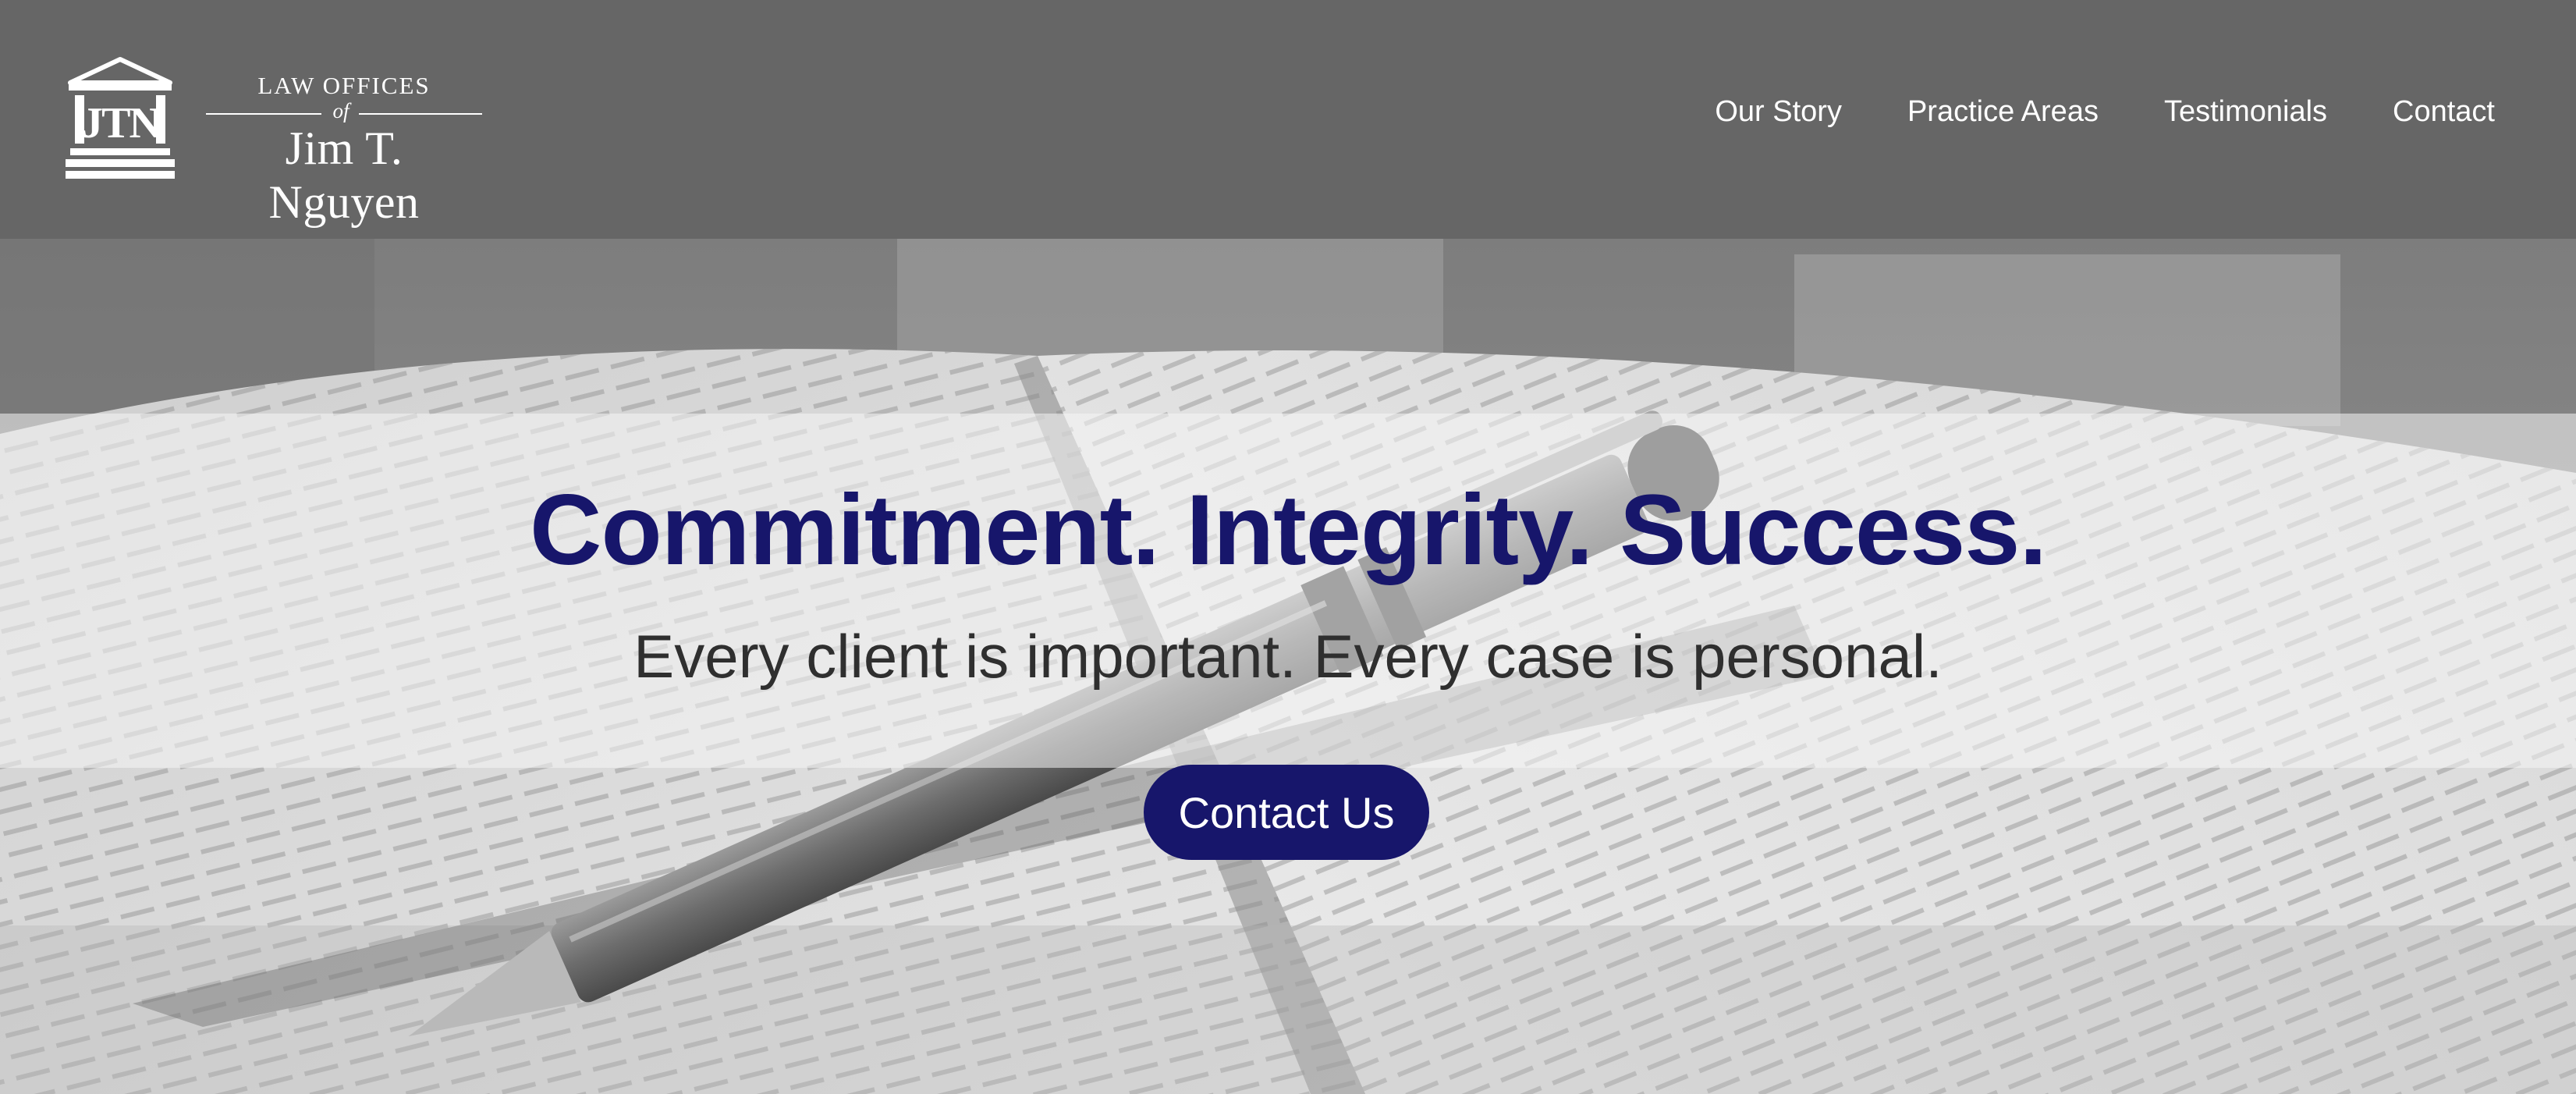 This screenshot has width=2576, height=1094. Describe the element at coordinates (344, 175) in the screenshot. I see `logo-line-name: Jim T. Nguyen` at that location.